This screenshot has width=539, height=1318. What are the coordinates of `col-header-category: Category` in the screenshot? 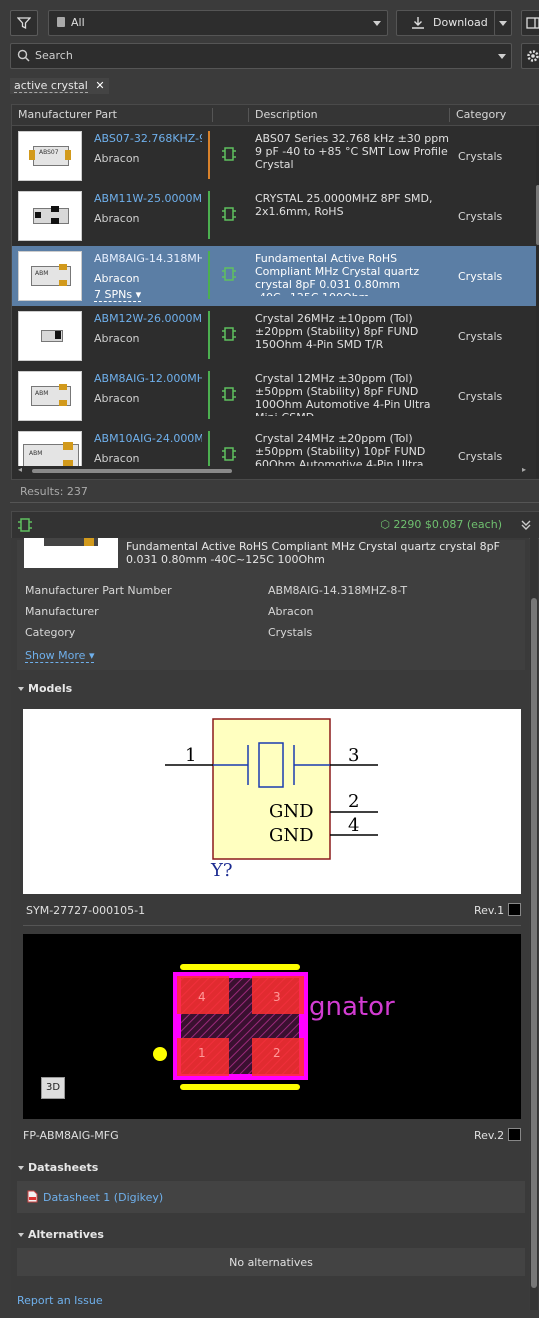 It's located at (481, 114).